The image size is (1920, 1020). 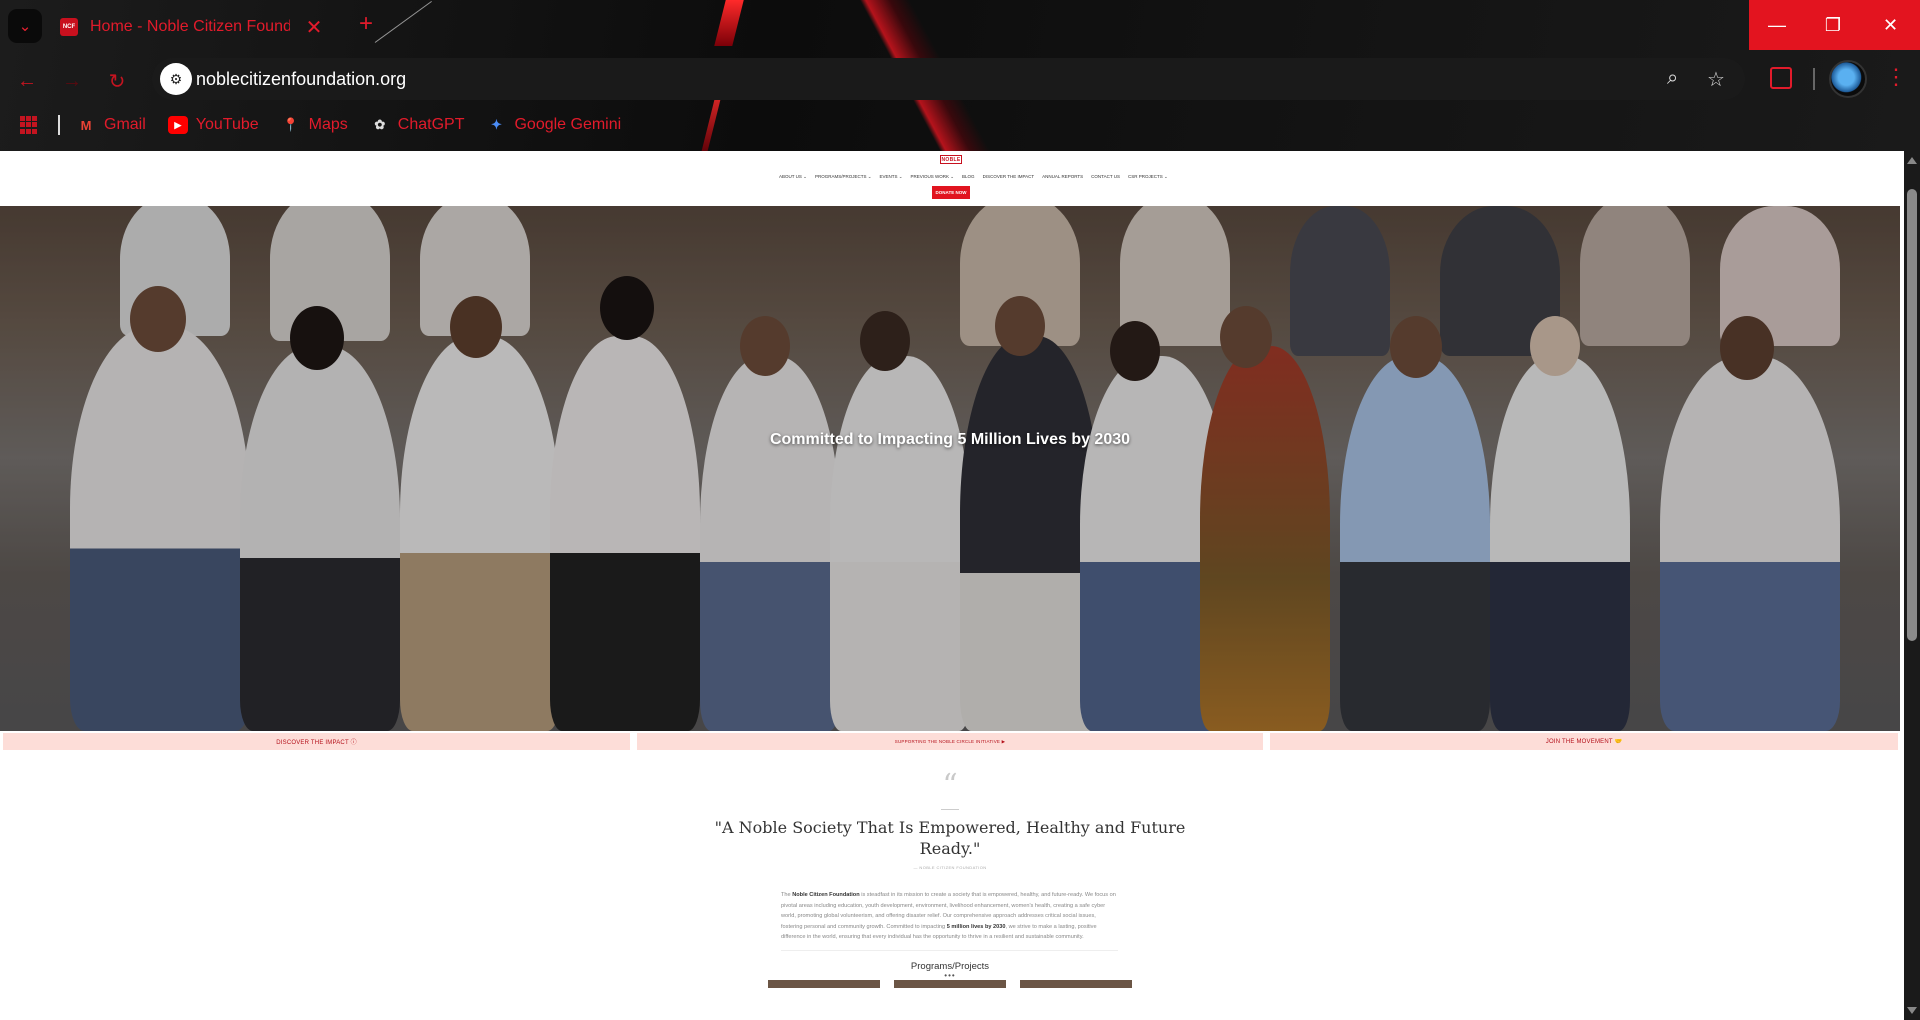 I want to click on quote-mark-icon: “, so click(x=950, y=785).